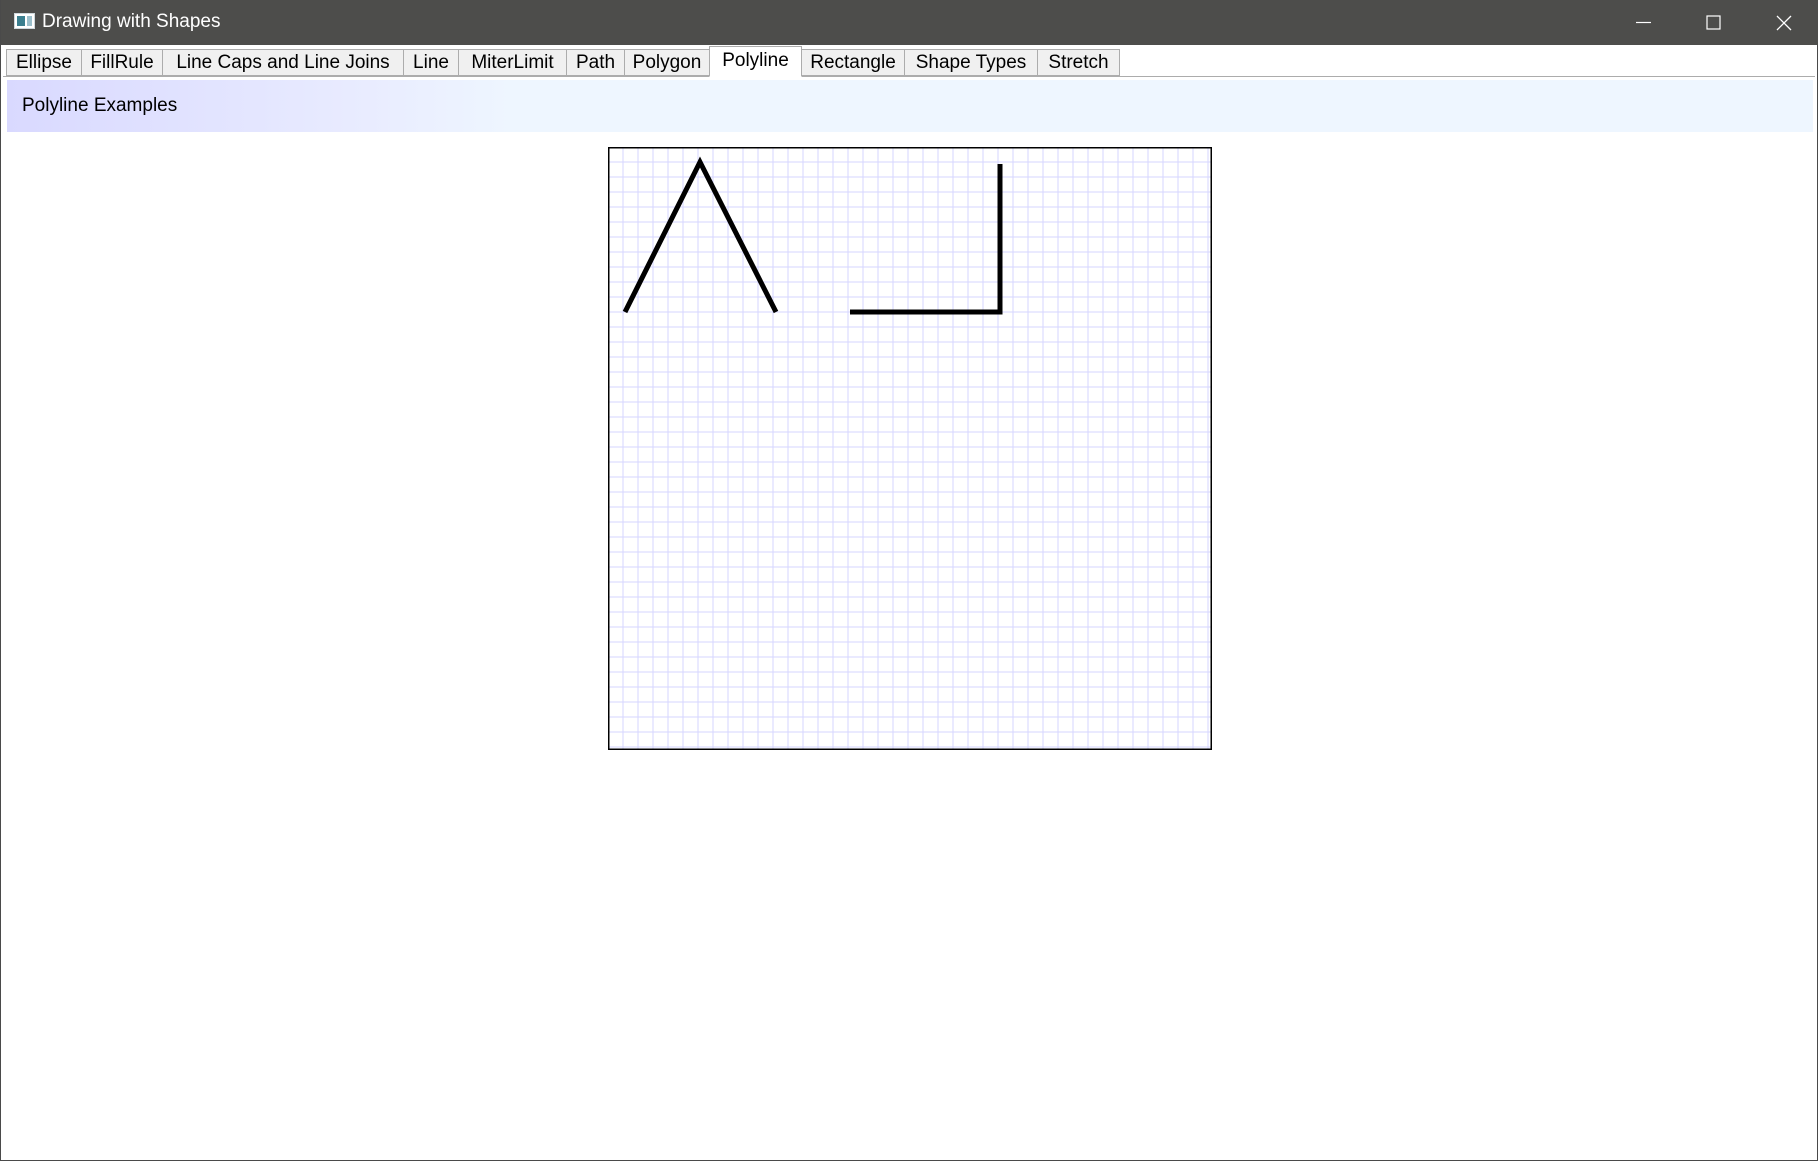 This screenshot has width=1818, height=1161. I want to click on tab-polygon: Polygon, so click(667, 62).